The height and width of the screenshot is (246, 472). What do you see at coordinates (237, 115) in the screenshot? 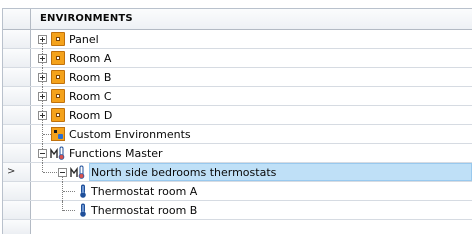
I see `tree-row-room-d: Room D` at bounding box center [237, 115].